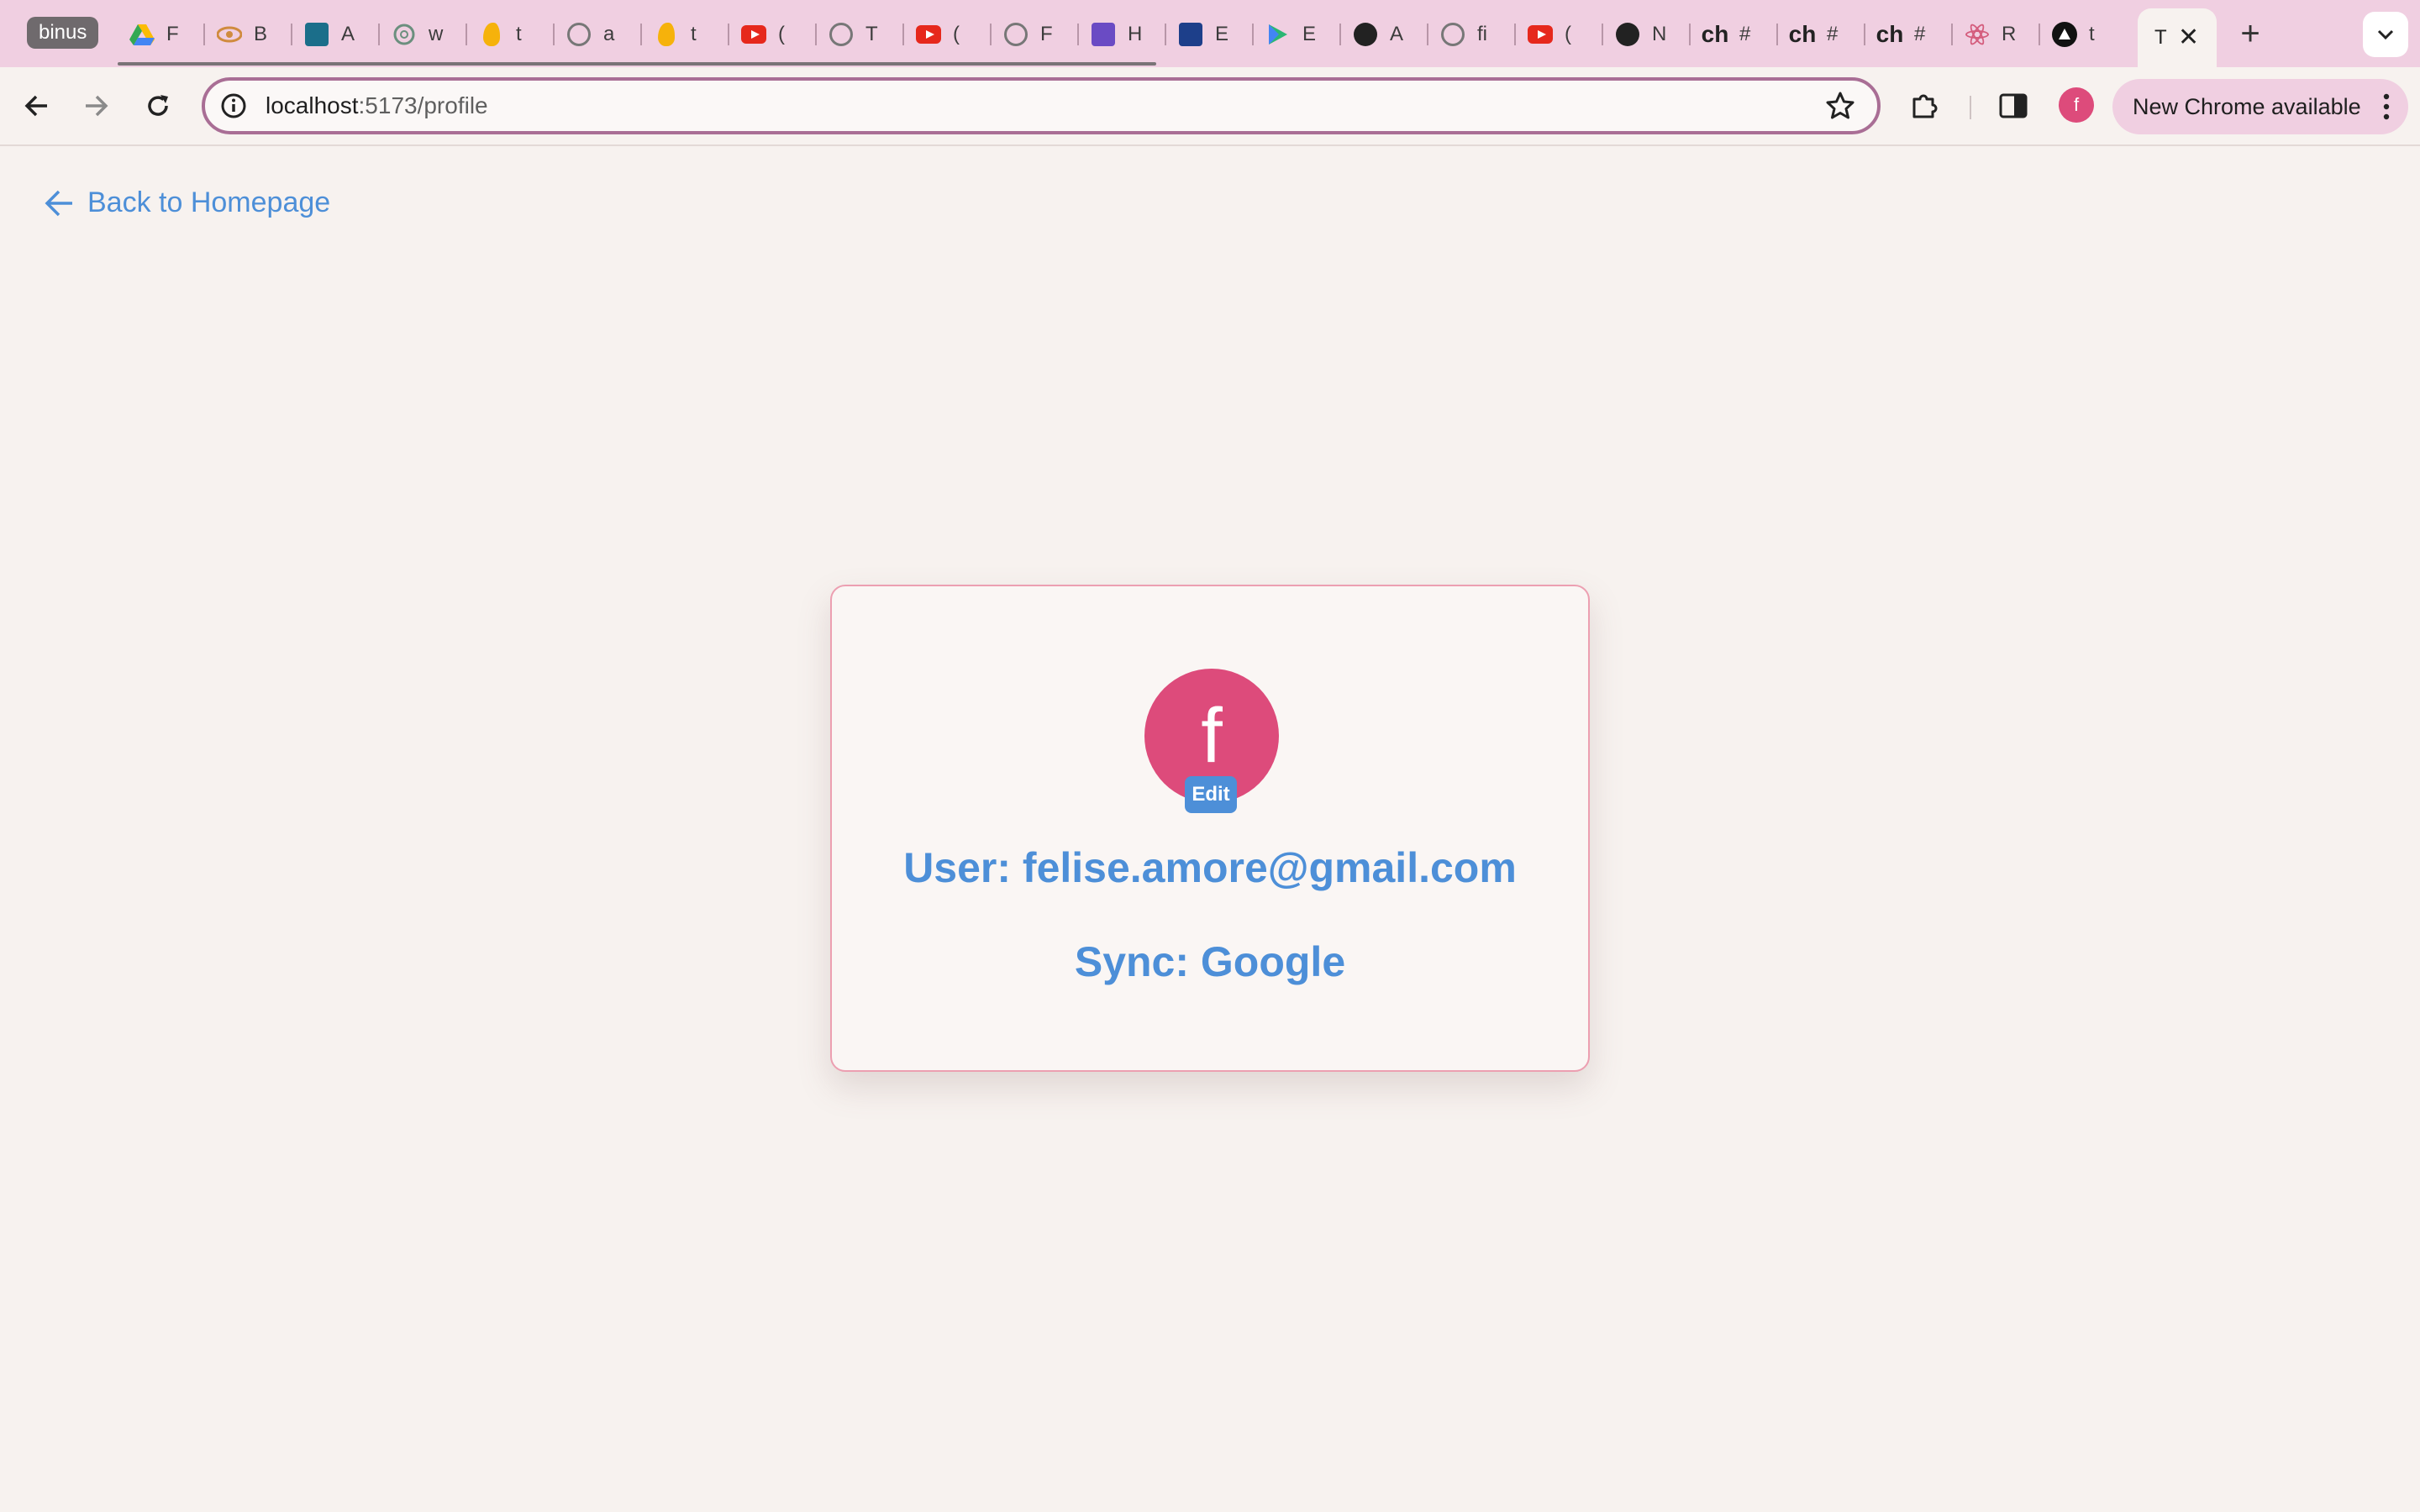 This screenshot has width=2420, height=1512. Describe the element at coordinates (1042, 105) in the screenshot. I see `address-bar: localhost:5173/profile` at that location.